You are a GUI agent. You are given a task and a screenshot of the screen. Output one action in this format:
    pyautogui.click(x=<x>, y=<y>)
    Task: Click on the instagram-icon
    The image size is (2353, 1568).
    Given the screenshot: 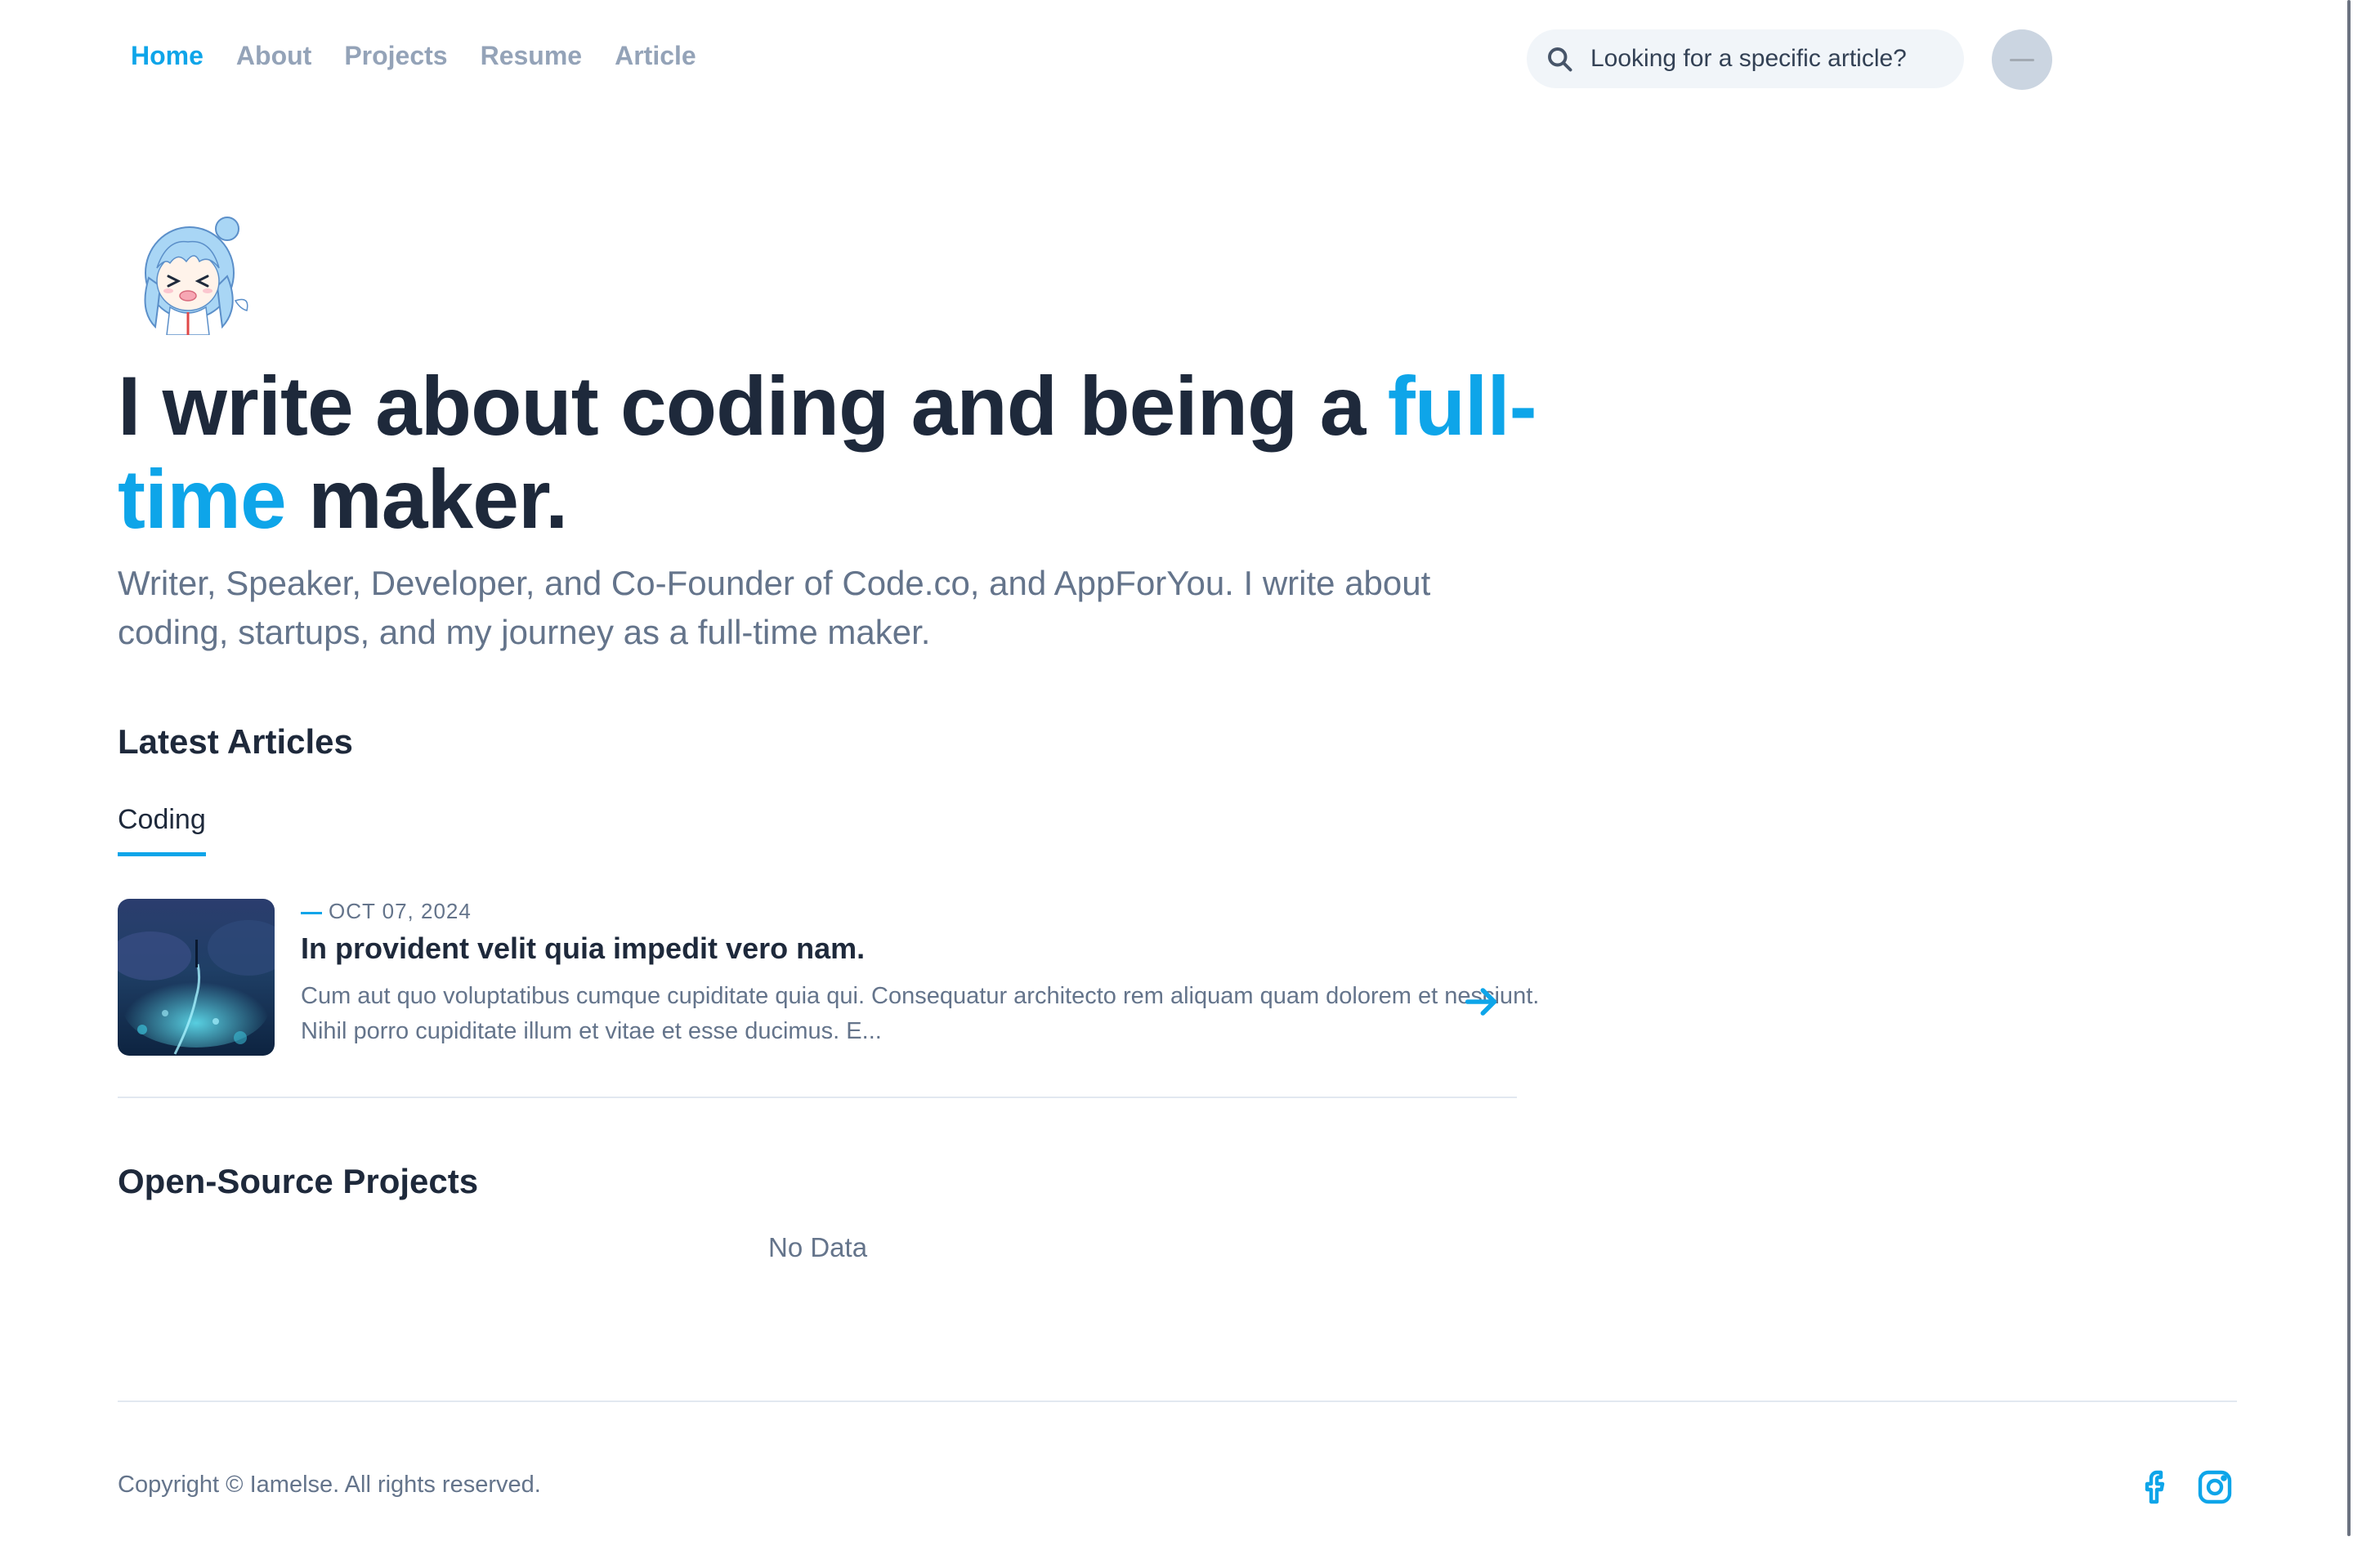 What is the action you would take?
    pyautogui.click(x=2214, y=1487)
    